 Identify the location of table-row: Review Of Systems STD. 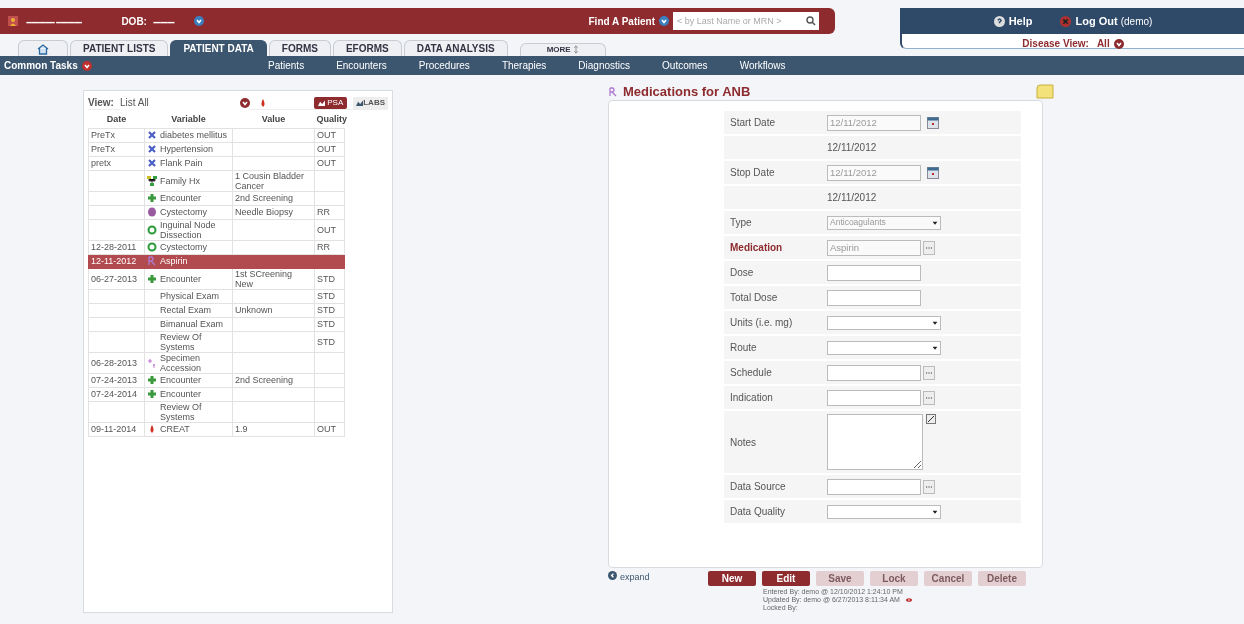
(216, 341).